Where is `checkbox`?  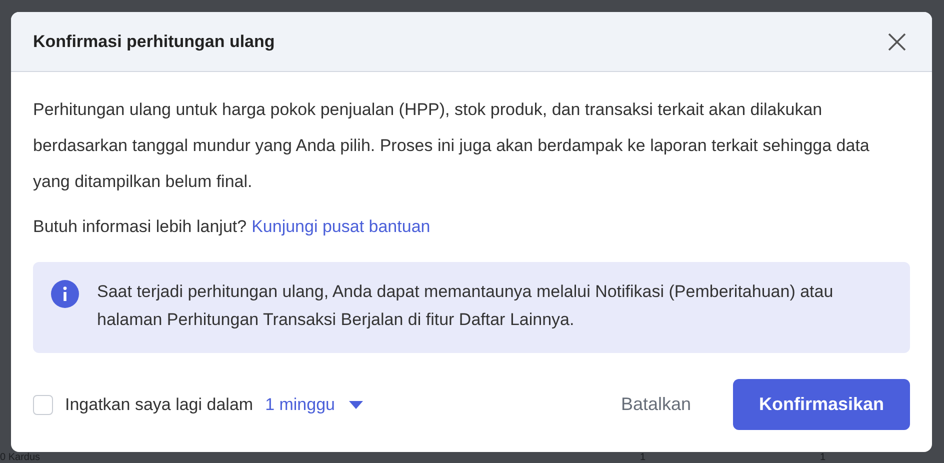 checkbox is located at coordinates (43, 404).